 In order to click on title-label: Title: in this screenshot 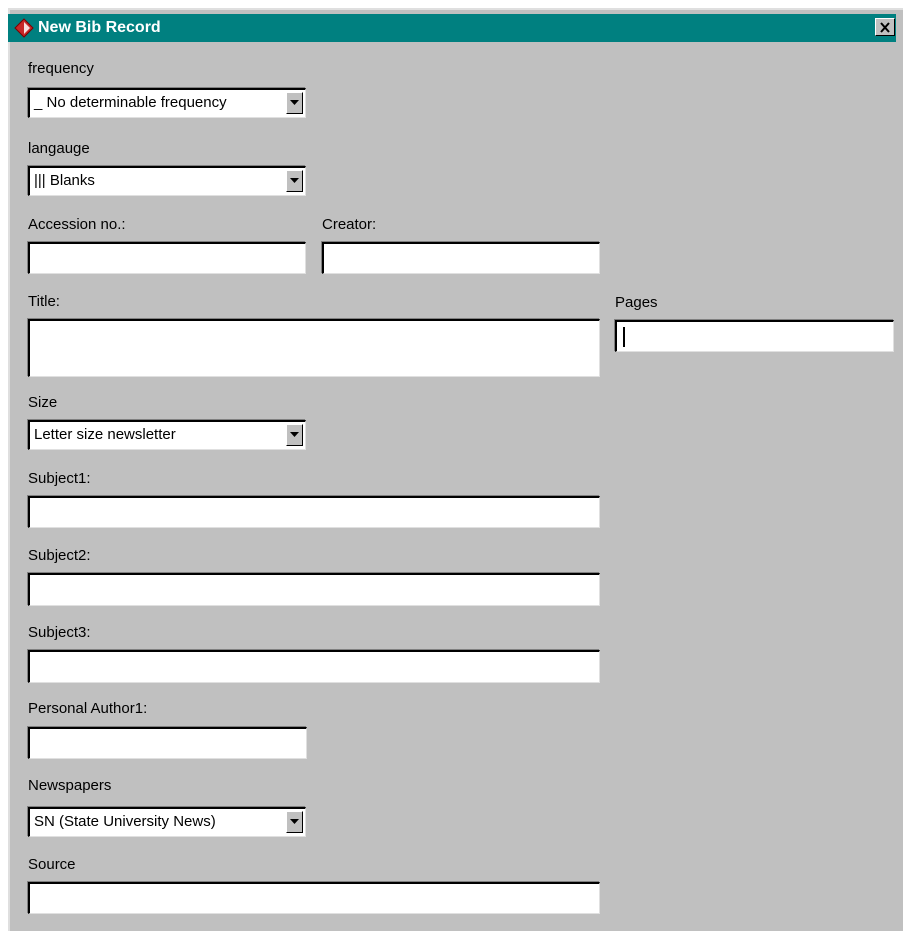, I will do `click(44, 301)`.